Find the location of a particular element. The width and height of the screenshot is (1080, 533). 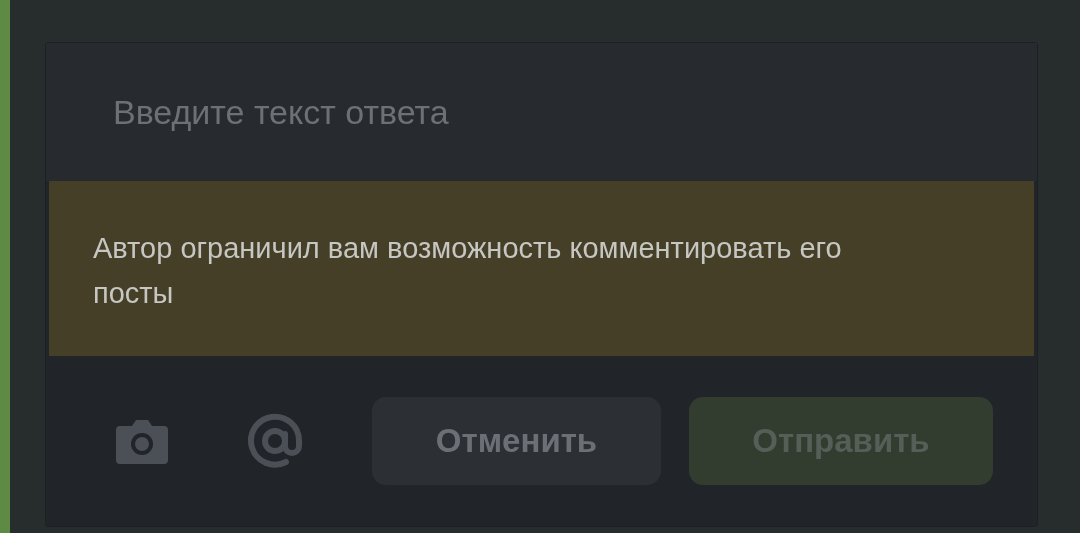

camera-icon is located at coordinates (142, 441).